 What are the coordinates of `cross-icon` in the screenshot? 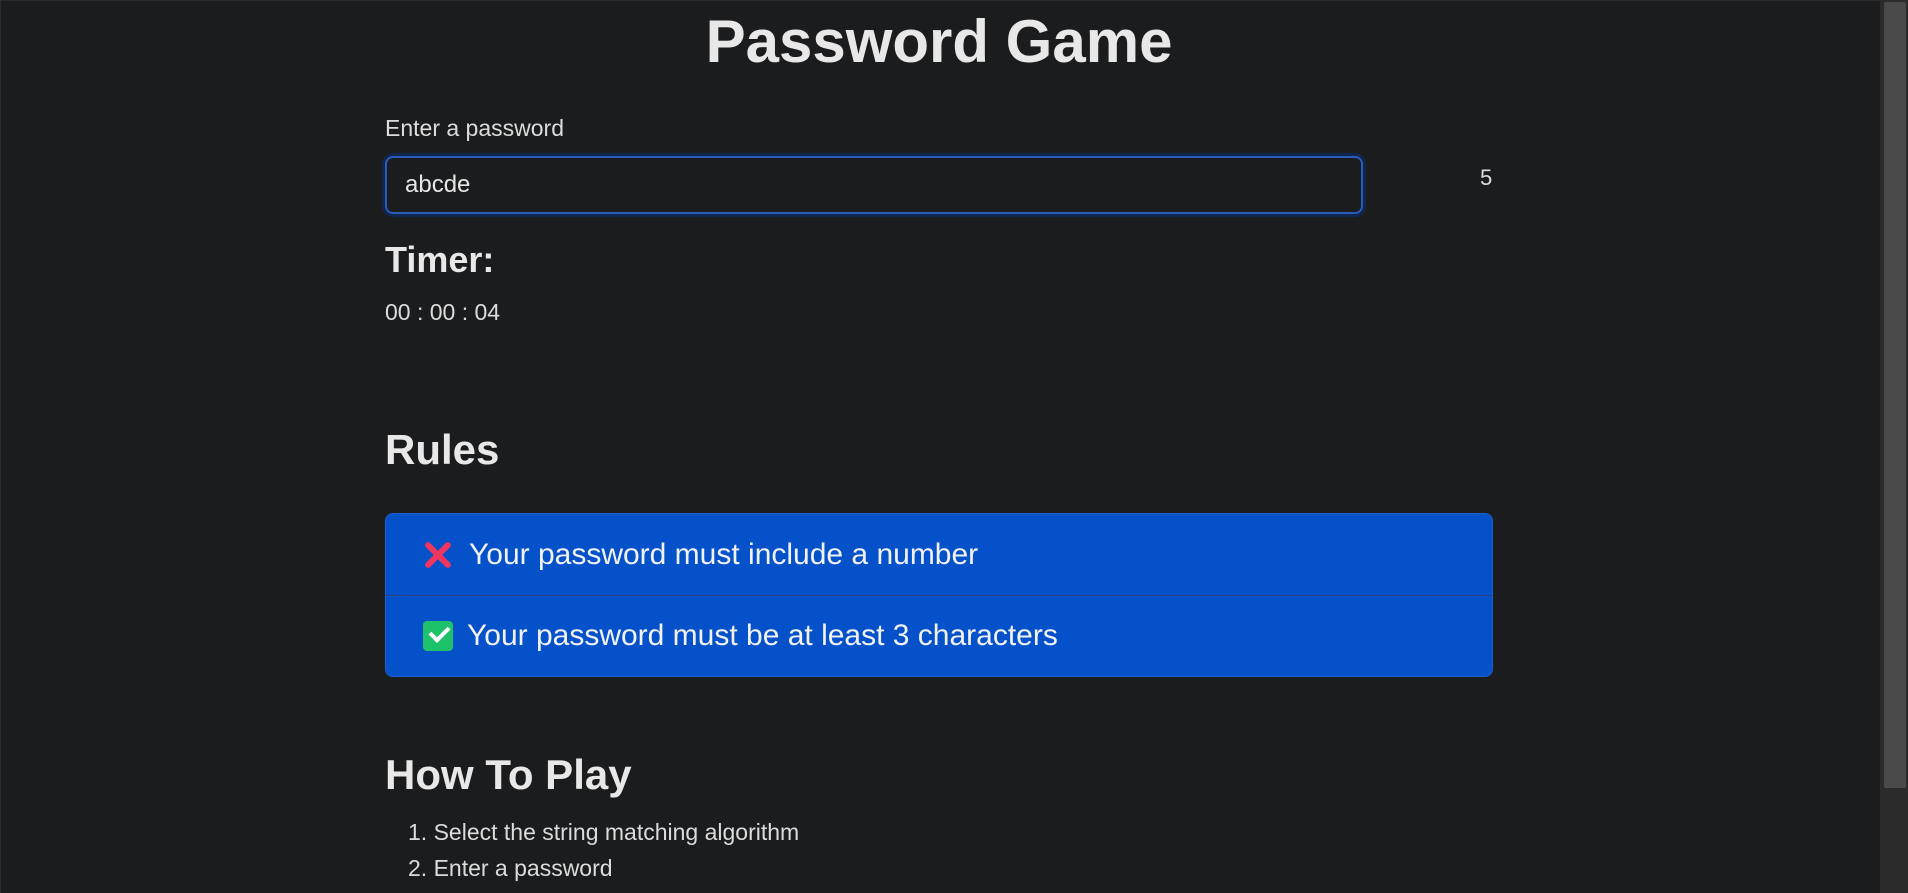 It's located at (438, 555).